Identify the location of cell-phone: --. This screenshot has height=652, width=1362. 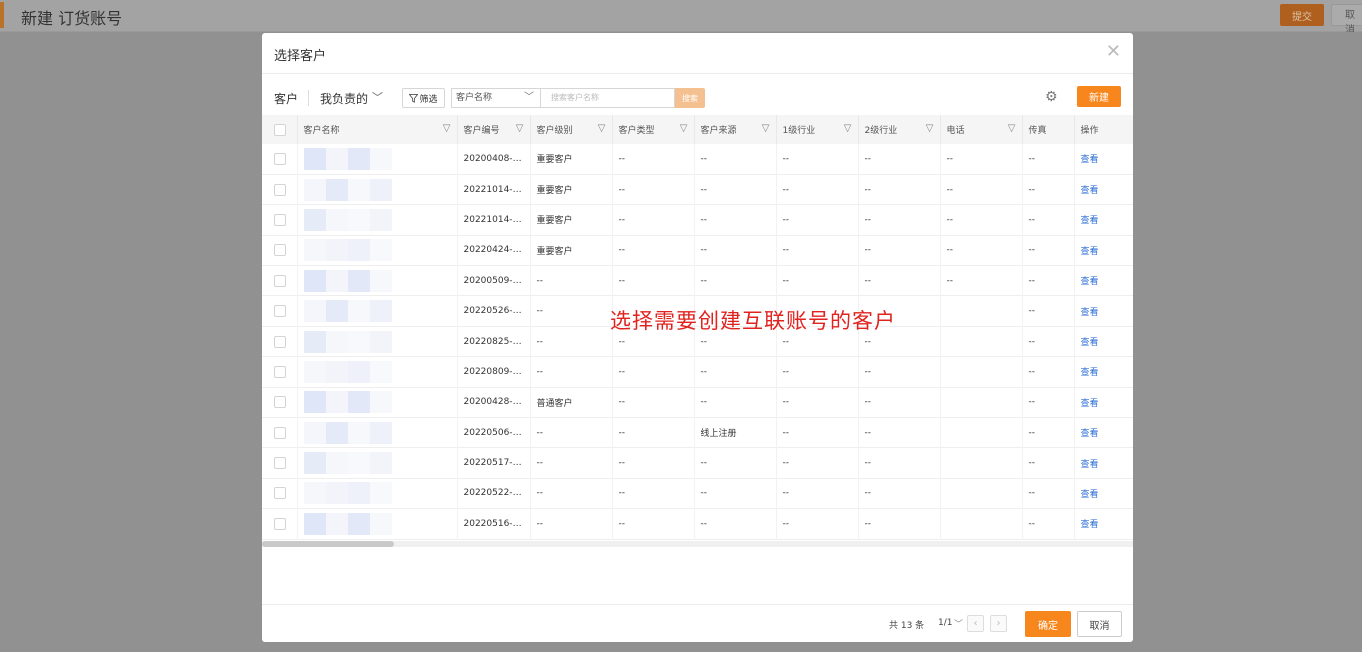
(981, 220).